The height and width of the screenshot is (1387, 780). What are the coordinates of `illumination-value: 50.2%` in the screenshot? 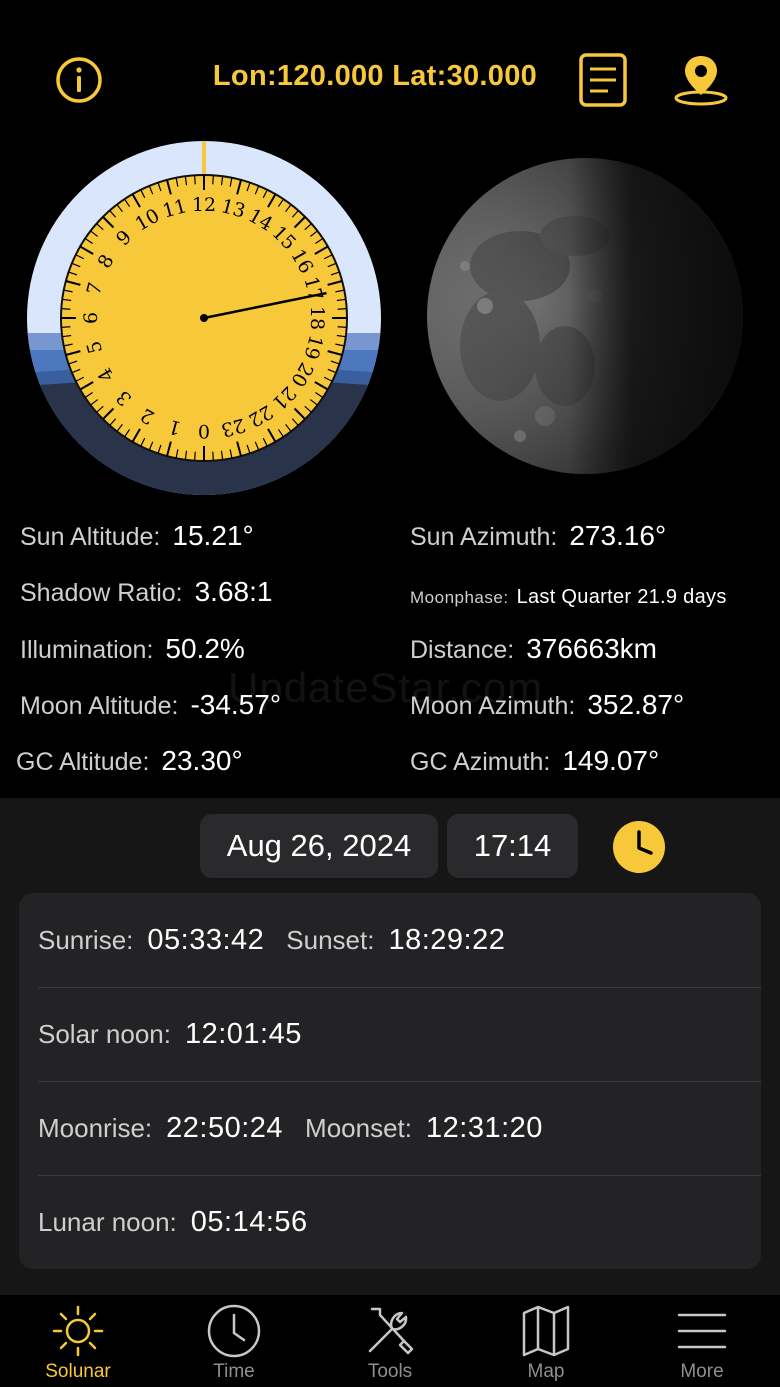 It's located at (205, 648).